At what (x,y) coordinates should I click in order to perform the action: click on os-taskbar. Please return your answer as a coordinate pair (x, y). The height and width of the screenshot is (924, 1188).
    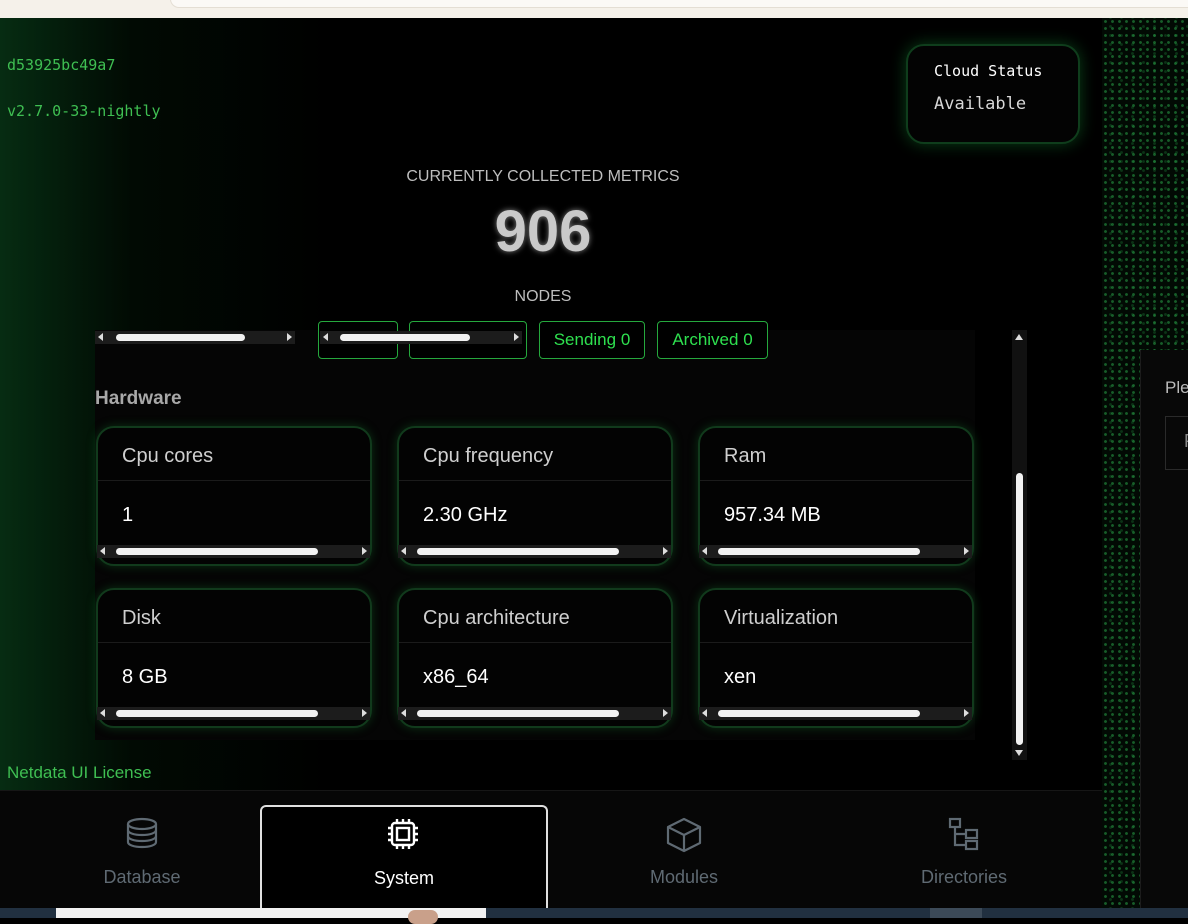
    Looking at the image, I should click on (594, 916).